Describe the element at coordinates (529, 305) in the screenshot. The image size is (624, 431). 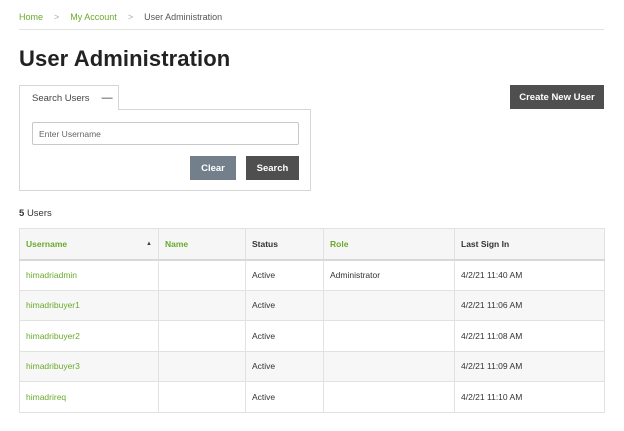
I see `last-sign-in-cell: 4/2/21 11:06 AM` at that location.